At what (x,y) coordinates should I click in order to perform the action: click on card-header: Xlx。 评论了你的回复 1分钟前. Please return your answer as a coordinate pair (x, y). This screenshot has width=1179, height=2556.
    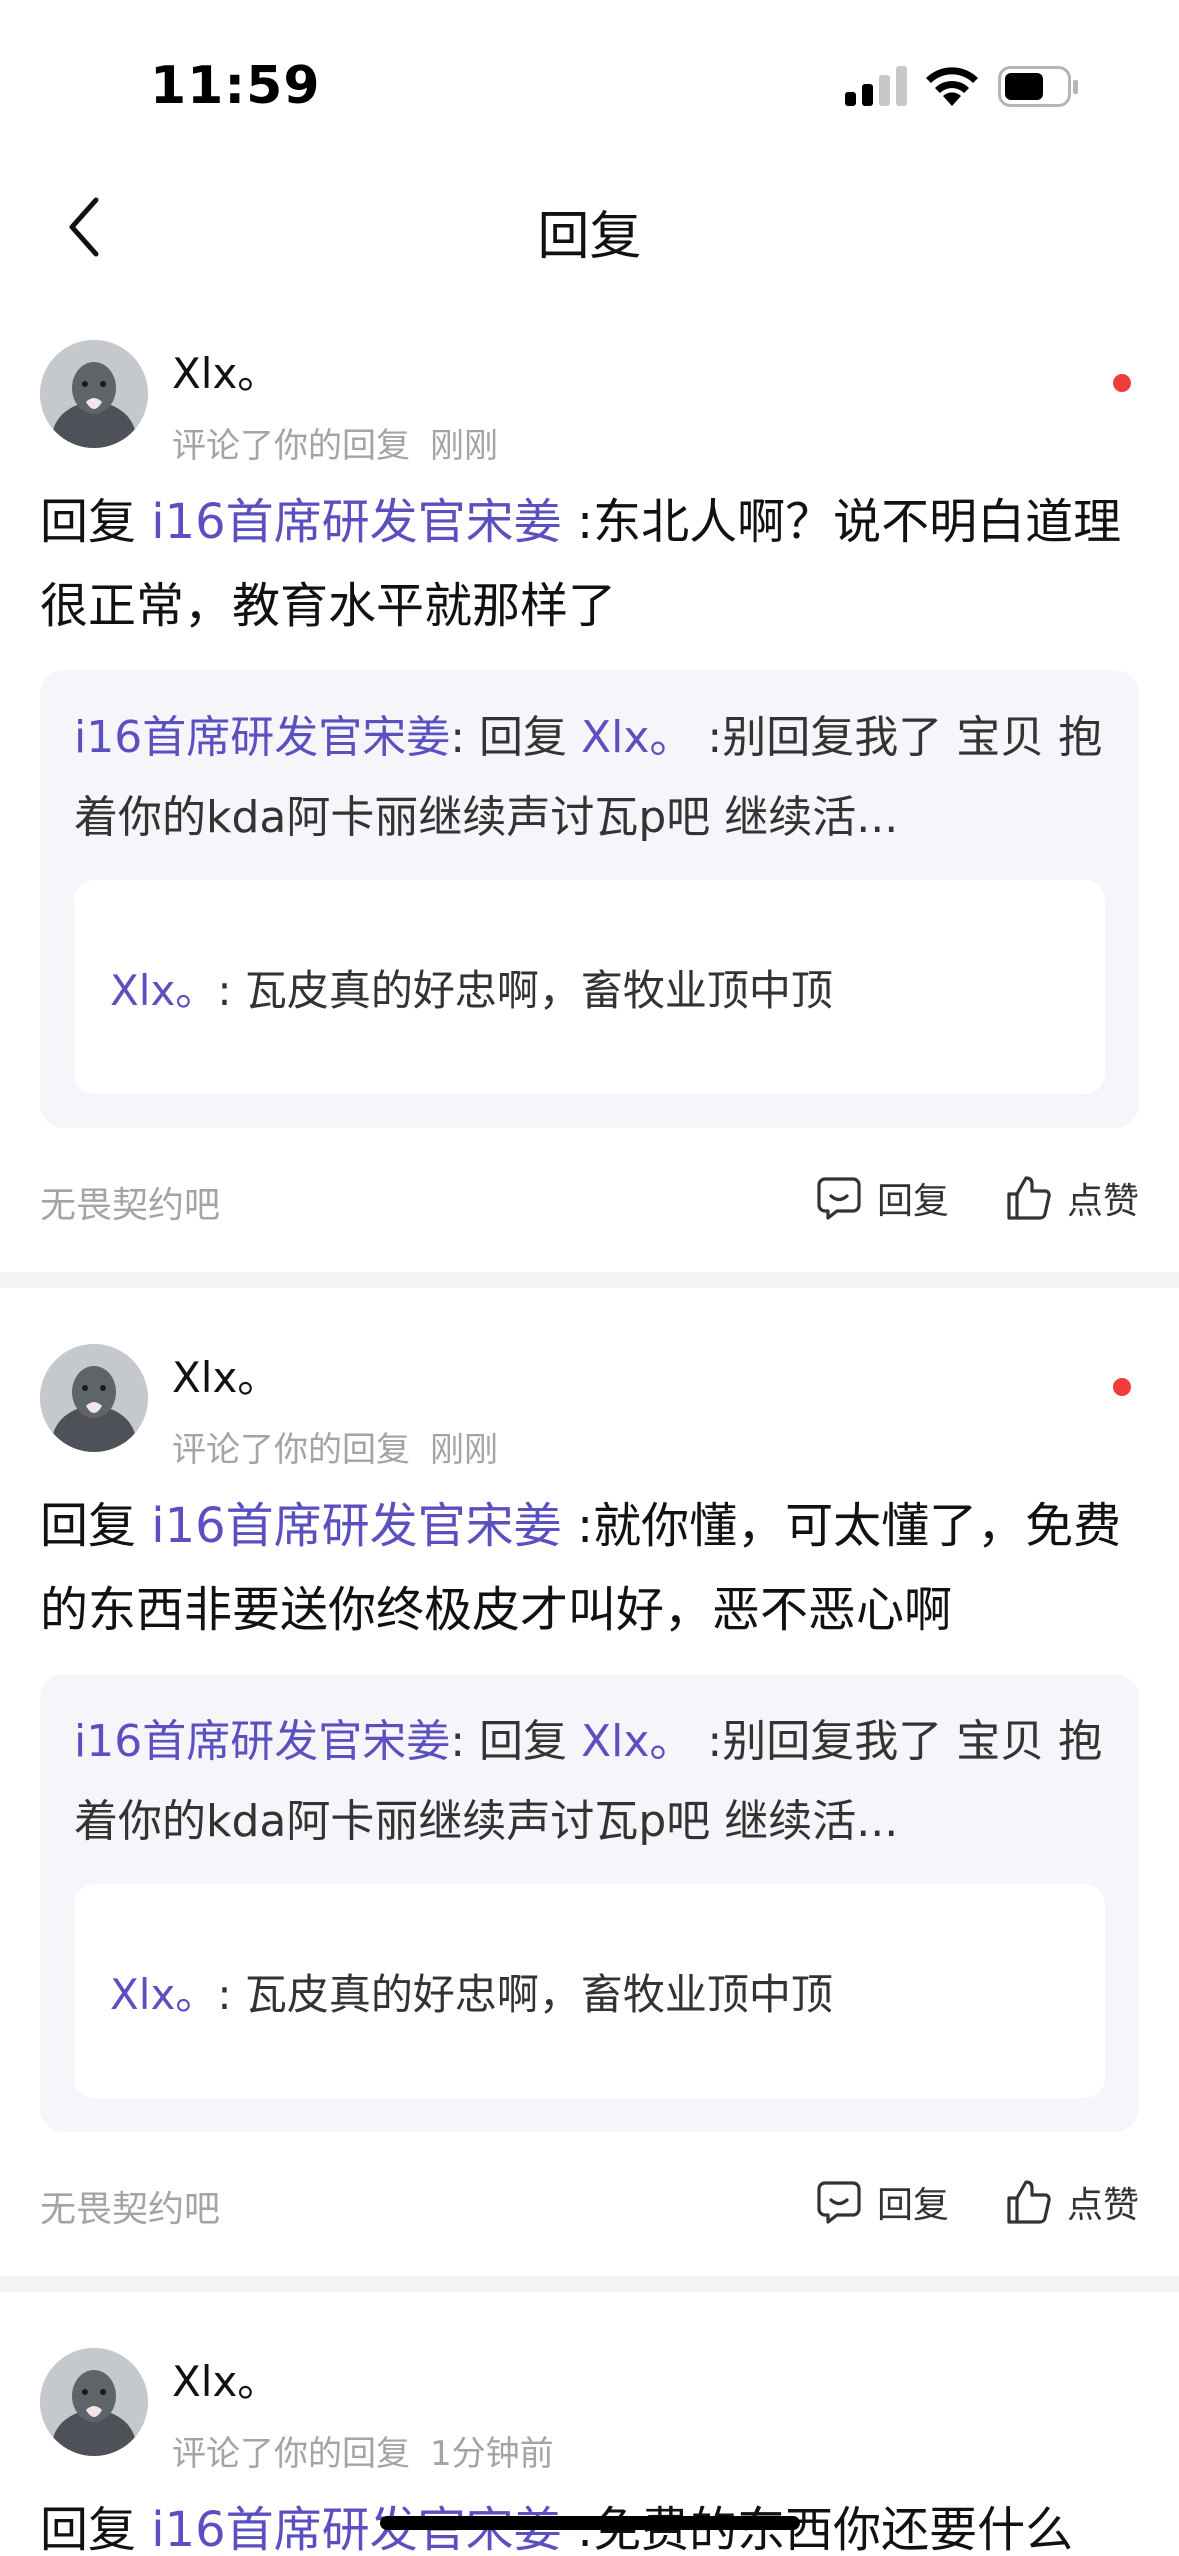
    Looking at the image, I should click on (589, 2411).